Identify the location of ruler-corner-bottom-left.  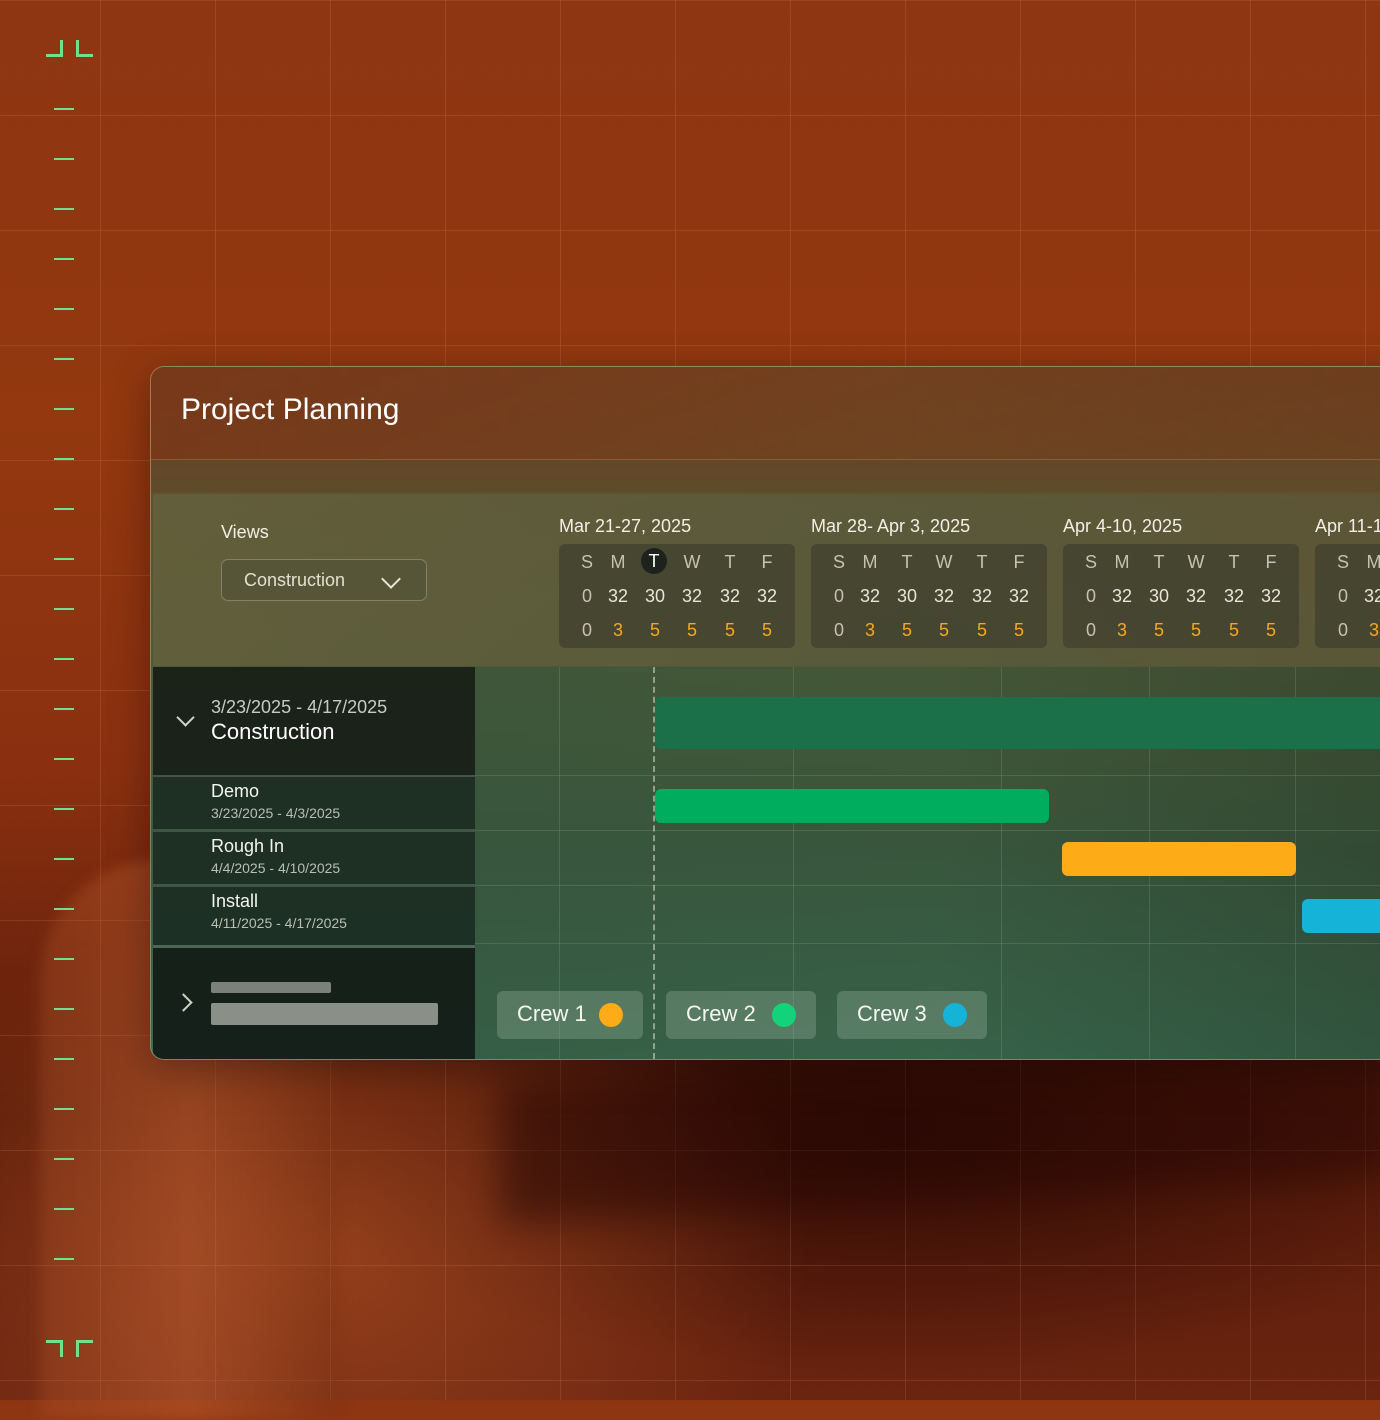
(54, 1348).